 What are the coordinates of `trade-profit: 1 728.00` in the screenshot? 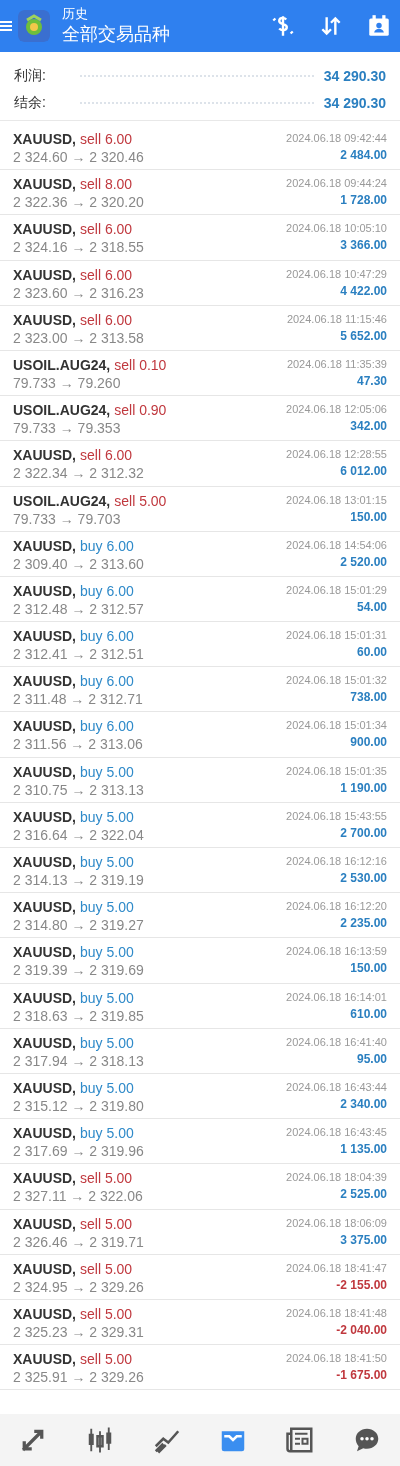 It's located at (363, 201).